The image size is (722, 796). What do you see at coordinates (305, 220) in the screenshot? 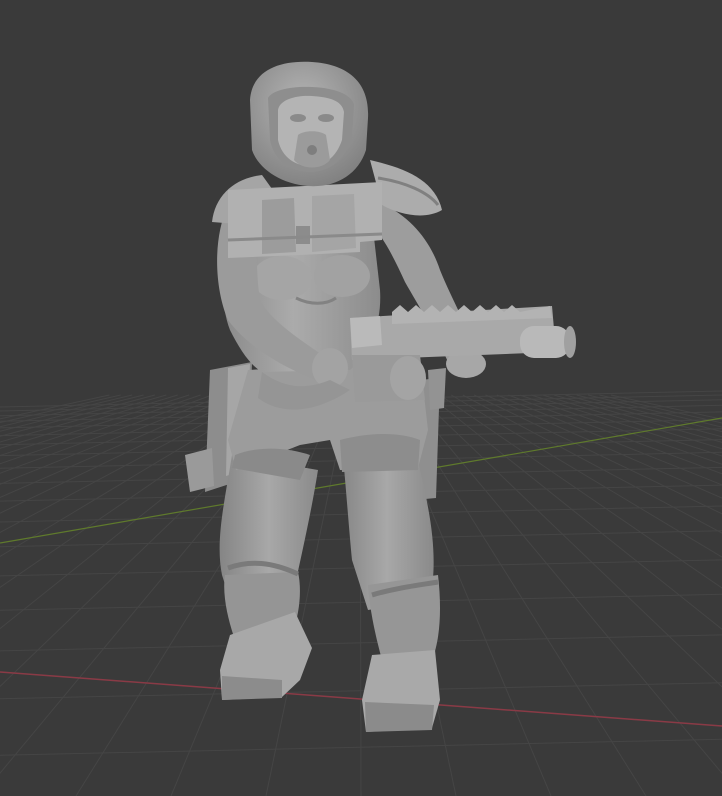
I see `chest-plate` at bounding box center [305, 220].